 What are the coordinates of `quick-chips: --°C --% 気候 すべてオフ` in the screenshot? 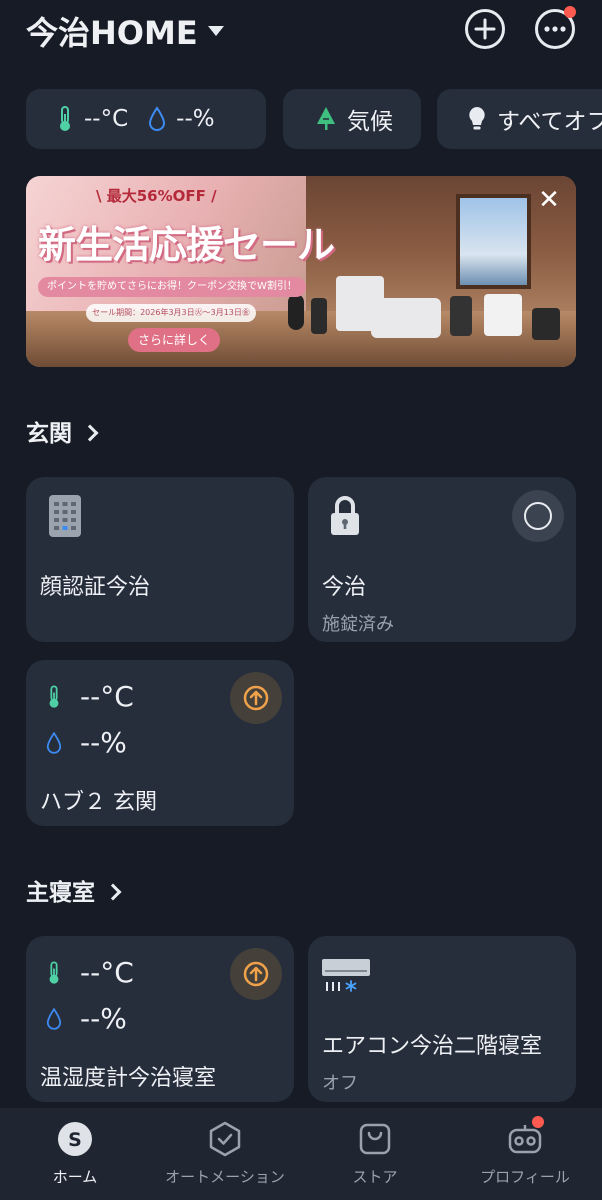 It's located at (314, 119).